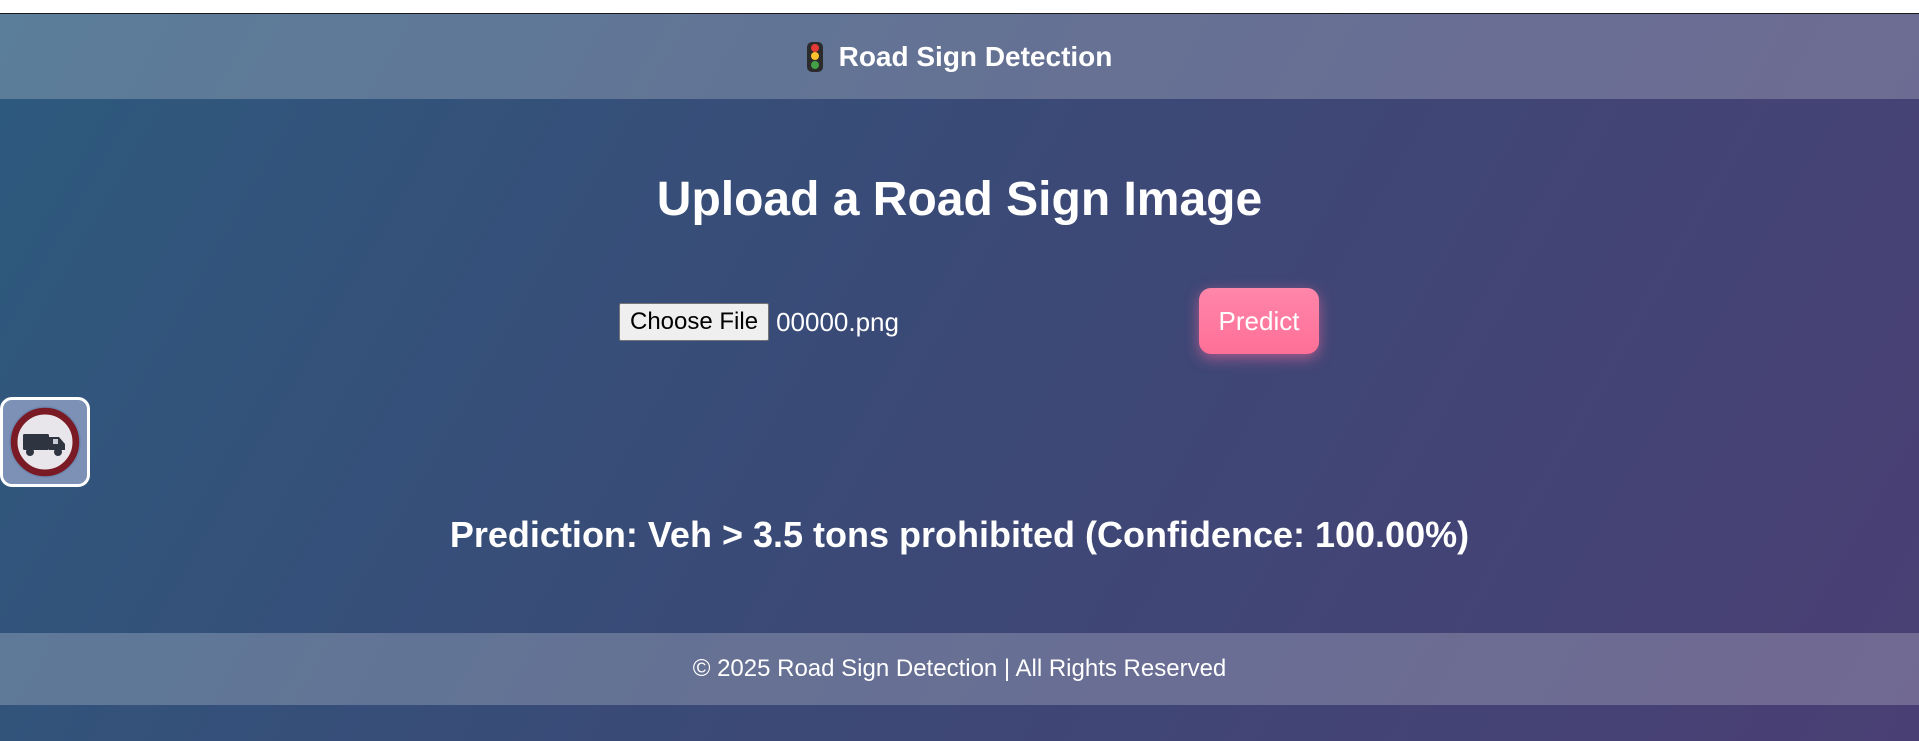 The width and height of the screenshot is (1919, 741). What do you see at coordinates (694, 322) in the screenshot?
I see `choose-file-button: Choose File` at bounding box center [694, 322].